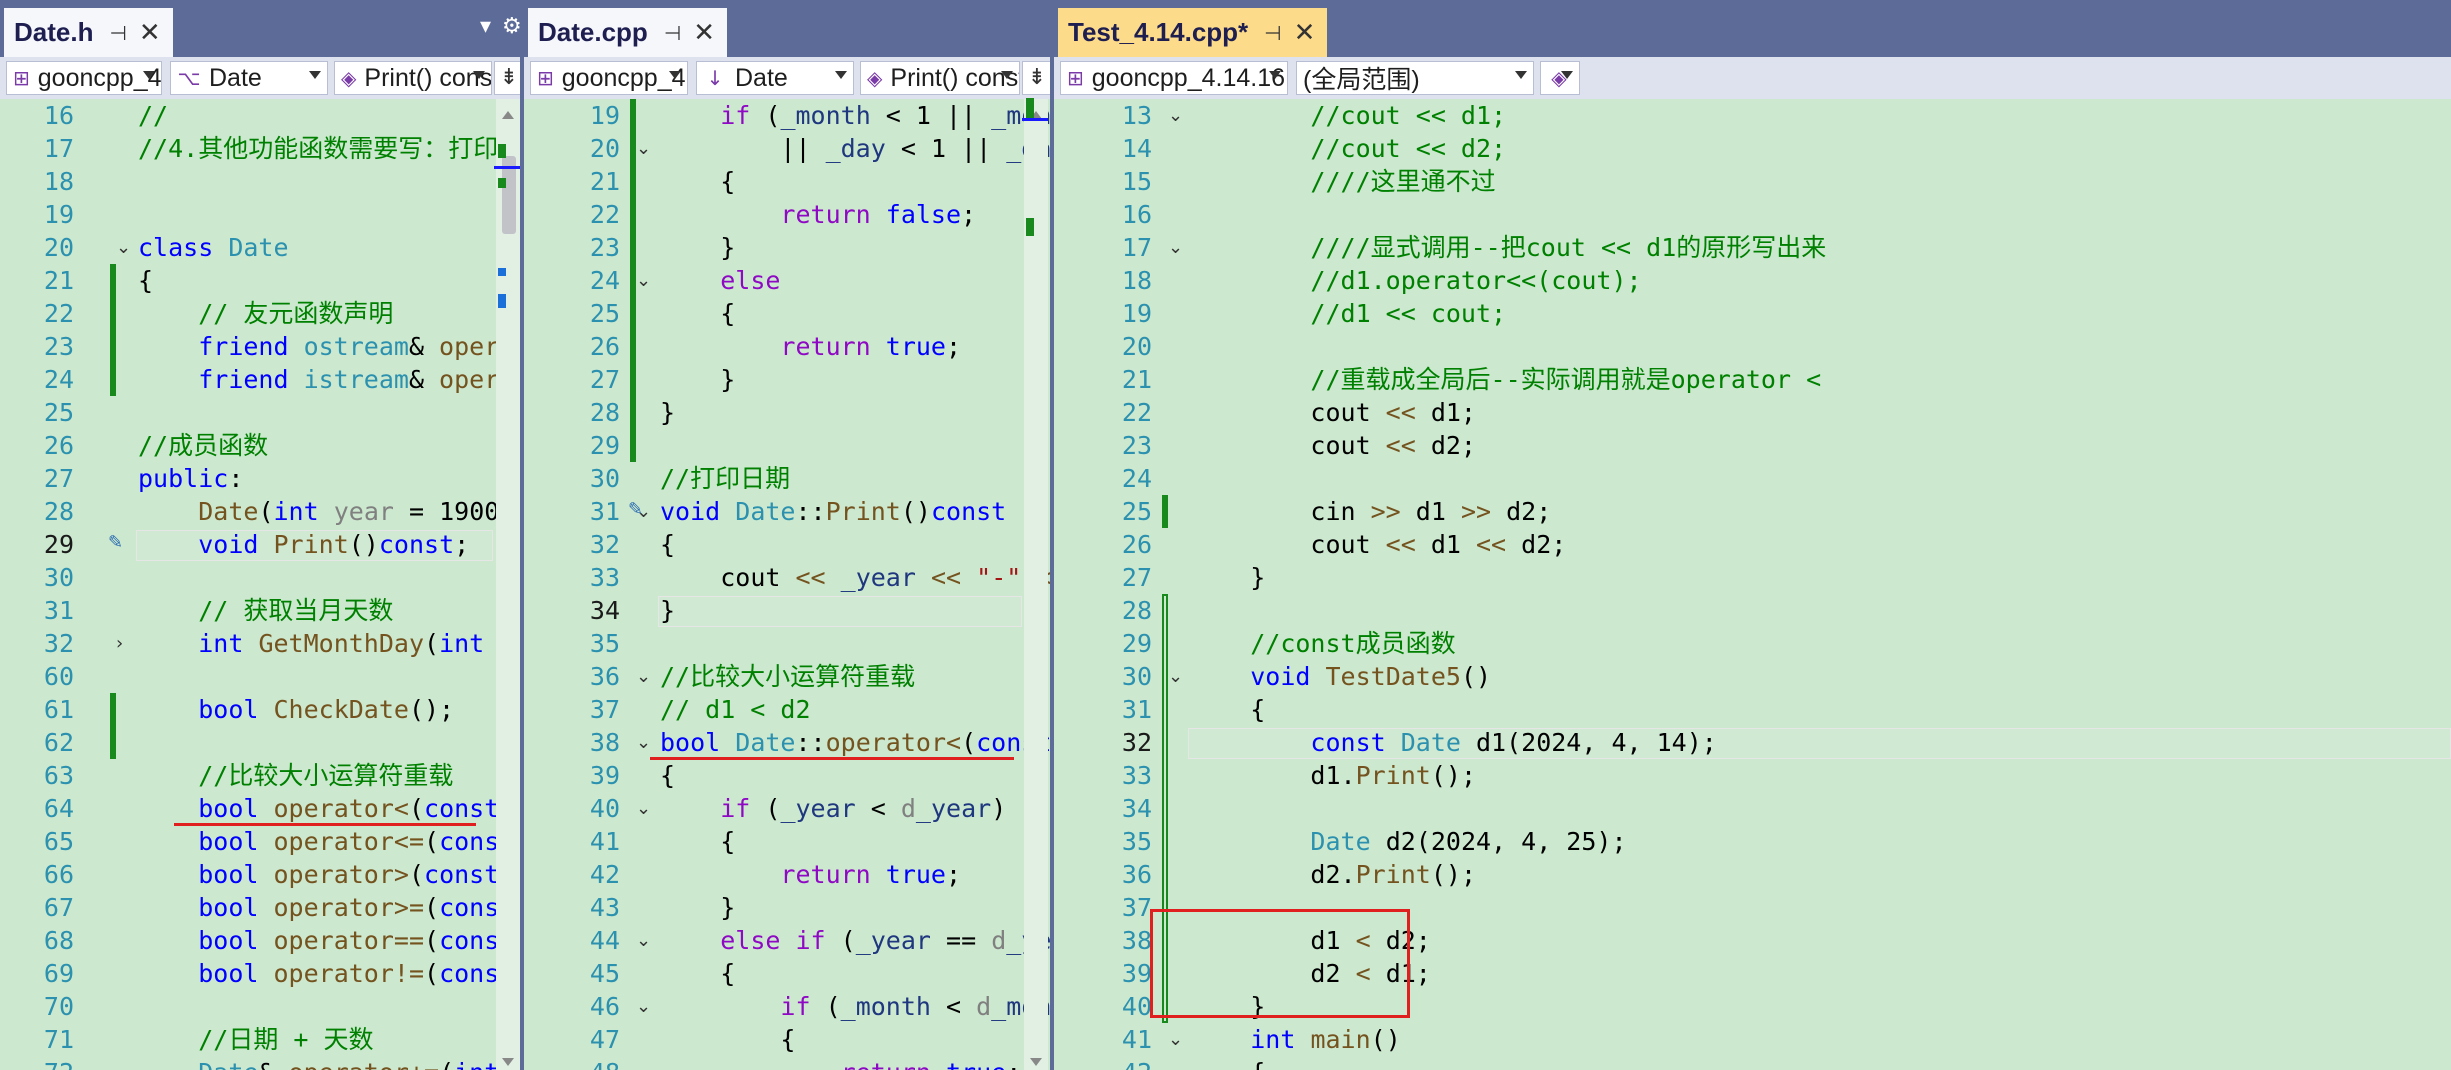 This screenshot has height=1070, width=2451. Describe the element at coordinates (787, 775) in the screenshot. I see `code-line: 39 {` at that location.